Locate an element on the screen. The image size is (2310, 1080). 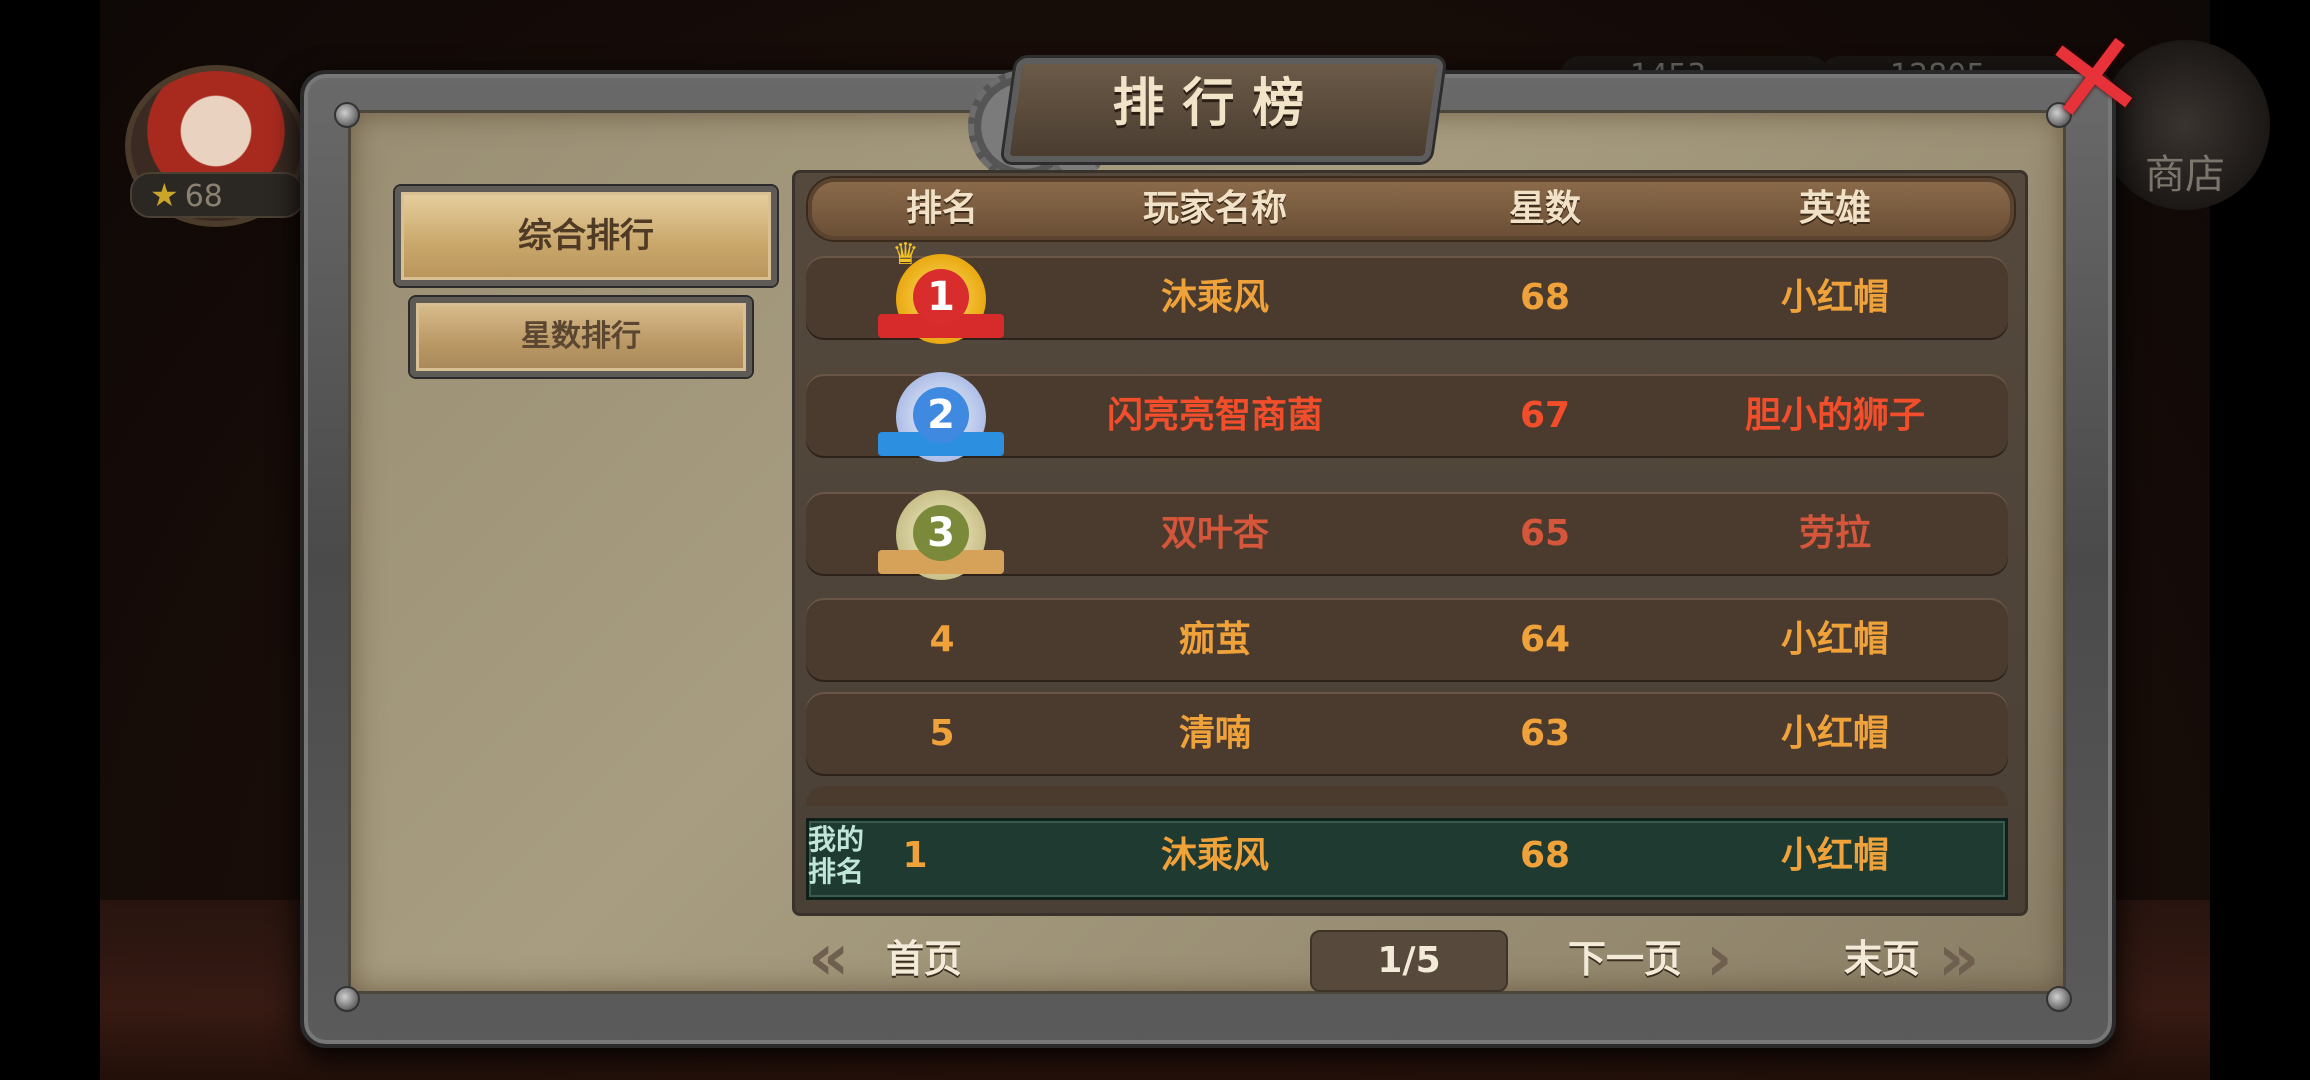
row-stars: 68 is located at coordinates (1545, 297).